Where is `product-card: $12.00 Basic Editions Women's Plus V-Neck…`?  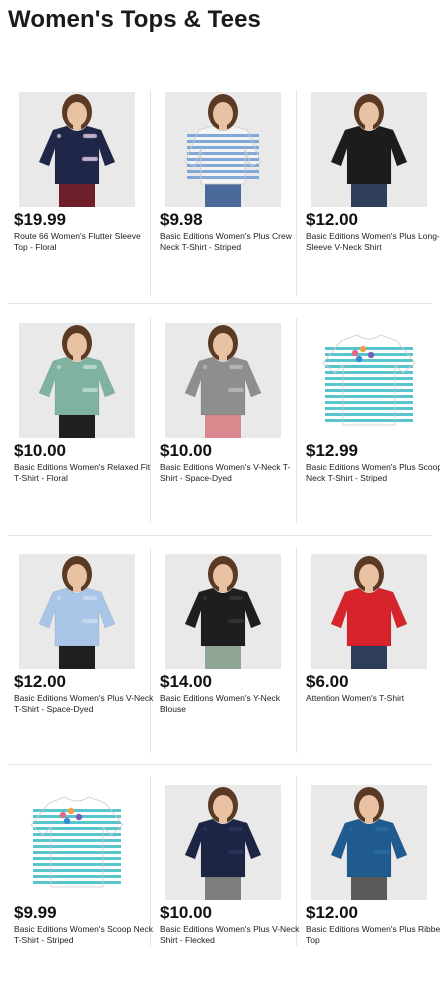 product-card: $12.00 Basic Editions Women's Plus V-Neck… is located at coordinates (84, 664).